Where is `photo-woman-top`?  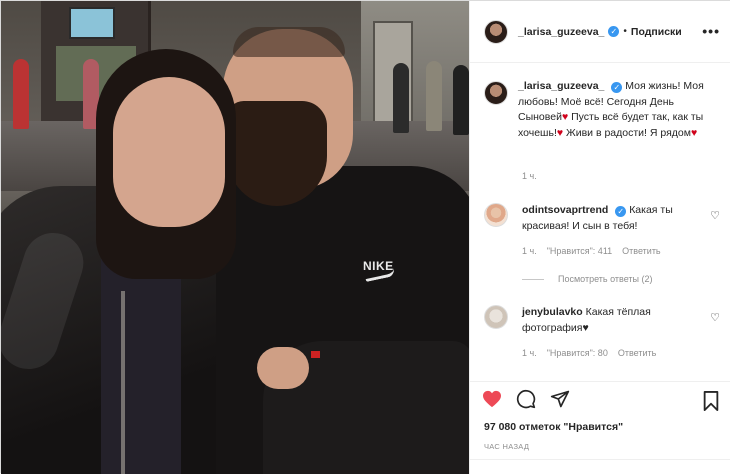
photo-woman-top is located at coordinates (141, 362).